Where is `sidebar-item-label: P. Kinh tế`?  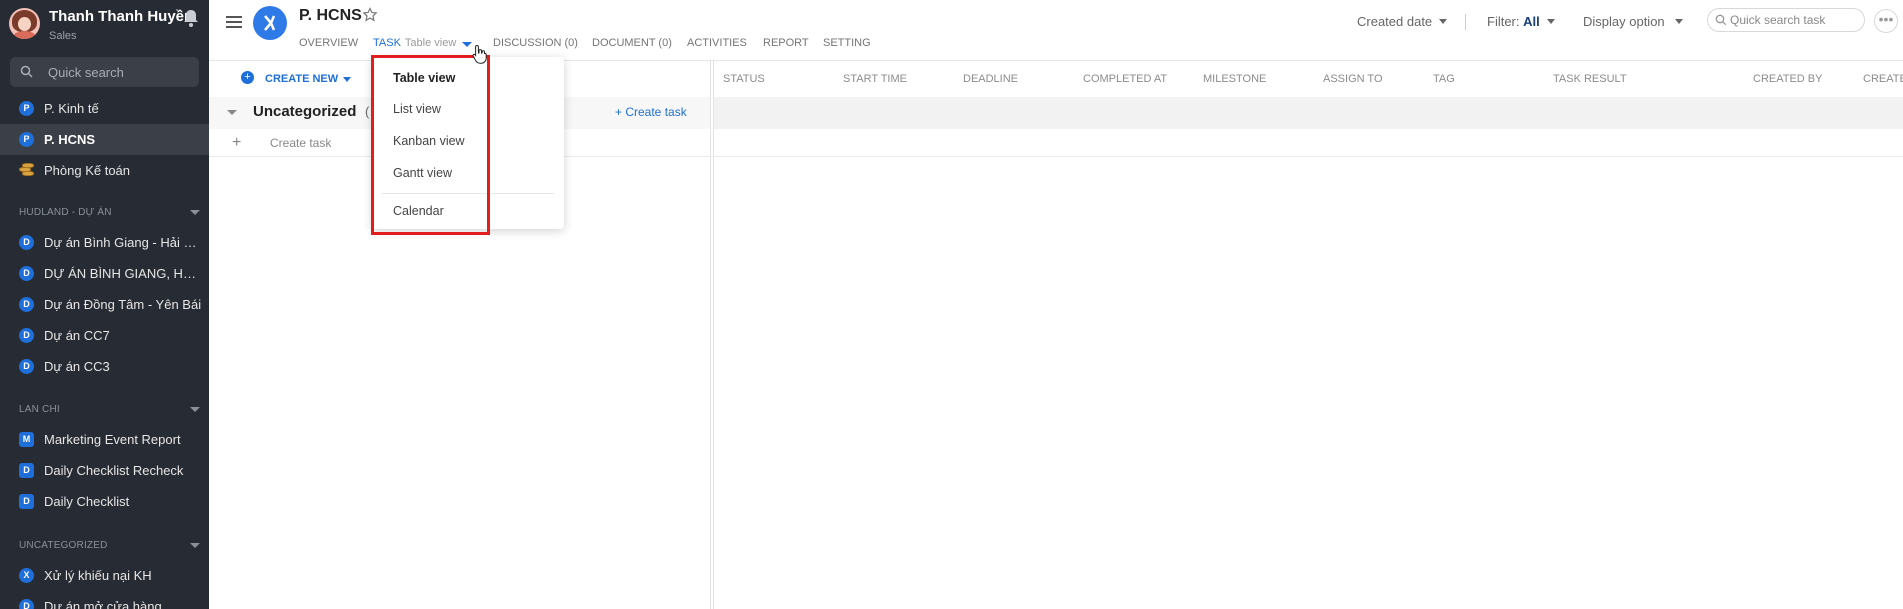
sidebar-item-label: P. Kinh tế is located at coordinates (71, 108).